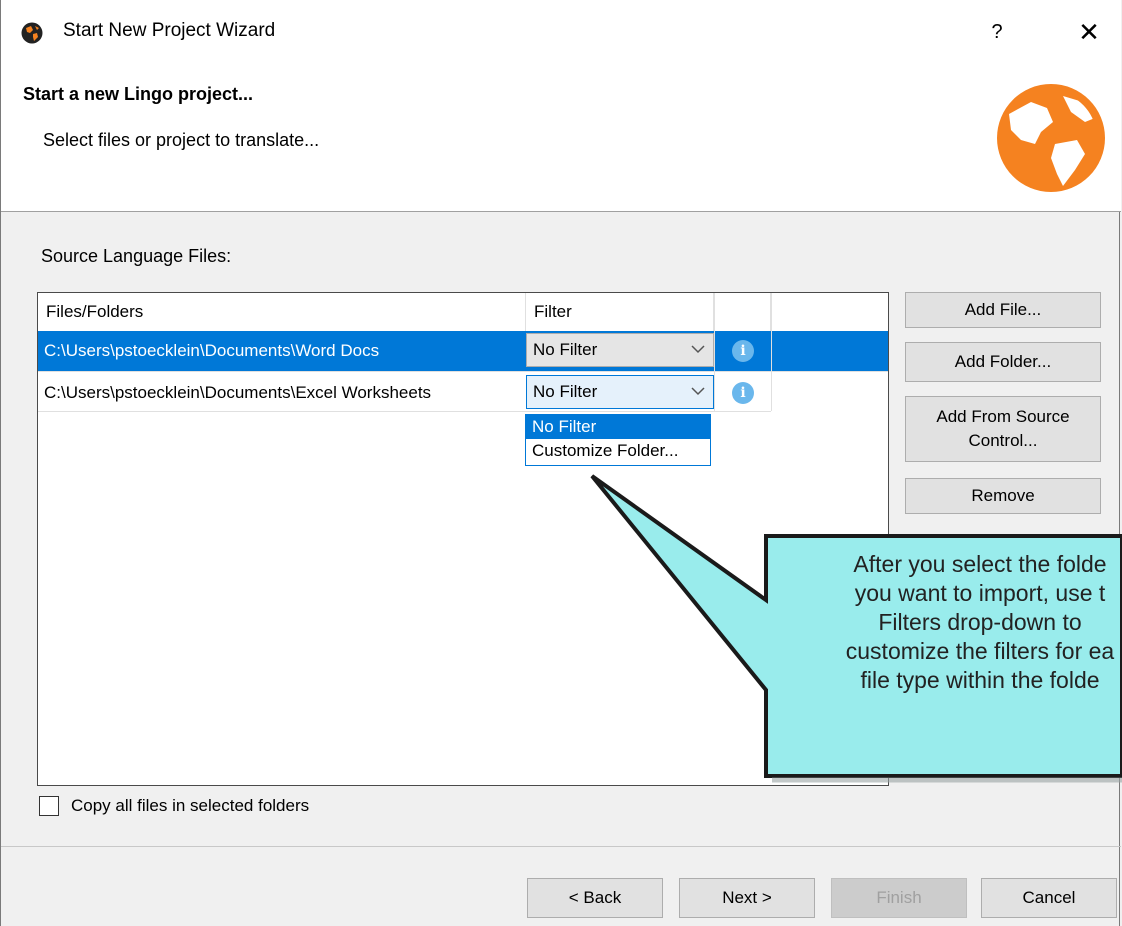  Describe the element at coordinates (212, 350) in the screenshot. I see `file-path: C:\Users\pstoecklein\Documents\Word Docs` at that location.